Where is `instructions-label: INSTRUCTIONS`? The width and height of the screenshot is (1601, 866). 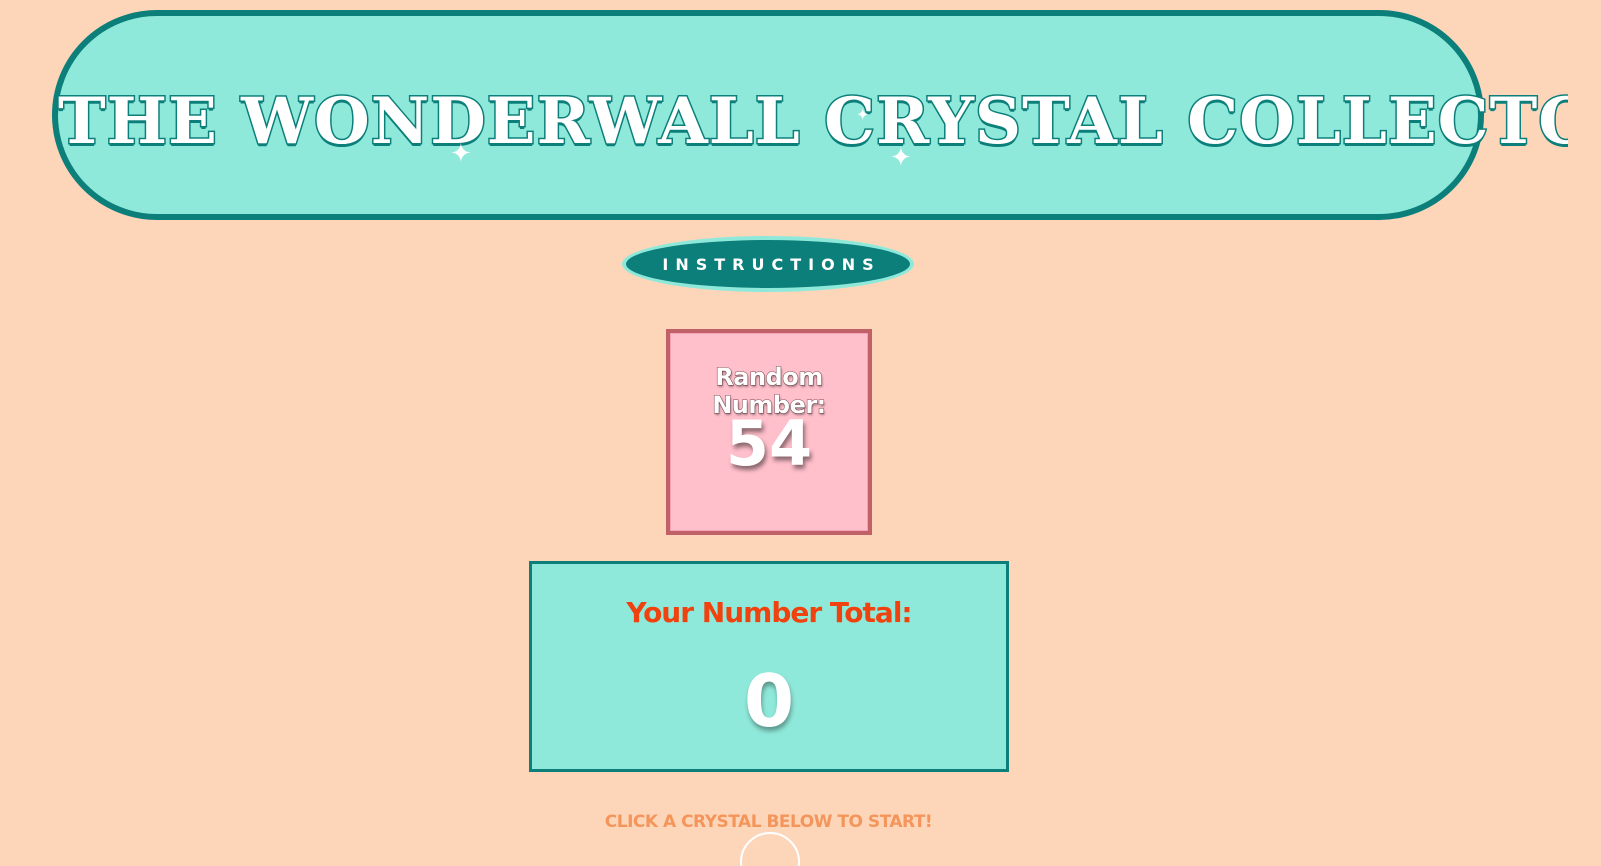 instructions-label: INSTRUCTIONS is located at coordinates (771, 264).